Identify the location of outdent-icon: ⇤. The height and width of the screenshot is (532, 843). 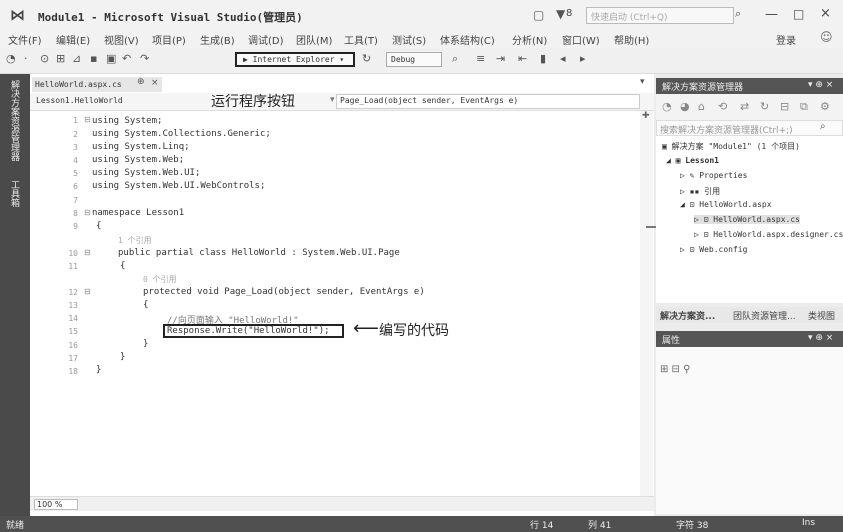
(522, 58).